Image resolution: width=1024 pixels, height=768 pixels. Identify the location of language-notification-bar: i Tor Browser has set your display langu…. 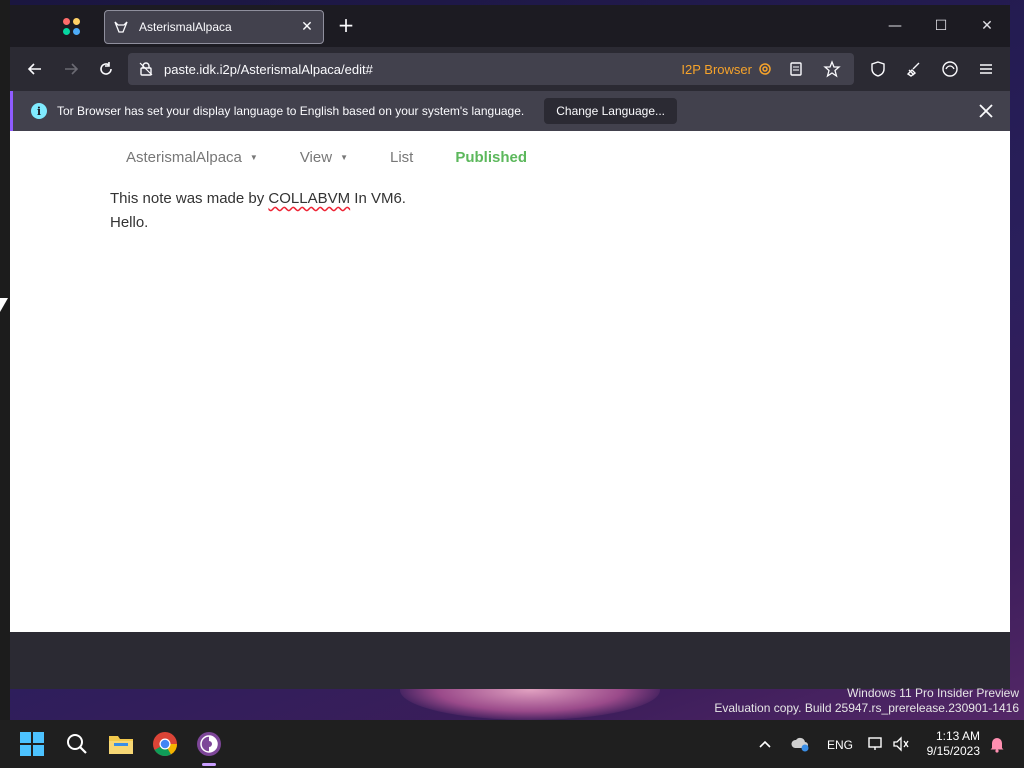
(510, 111).